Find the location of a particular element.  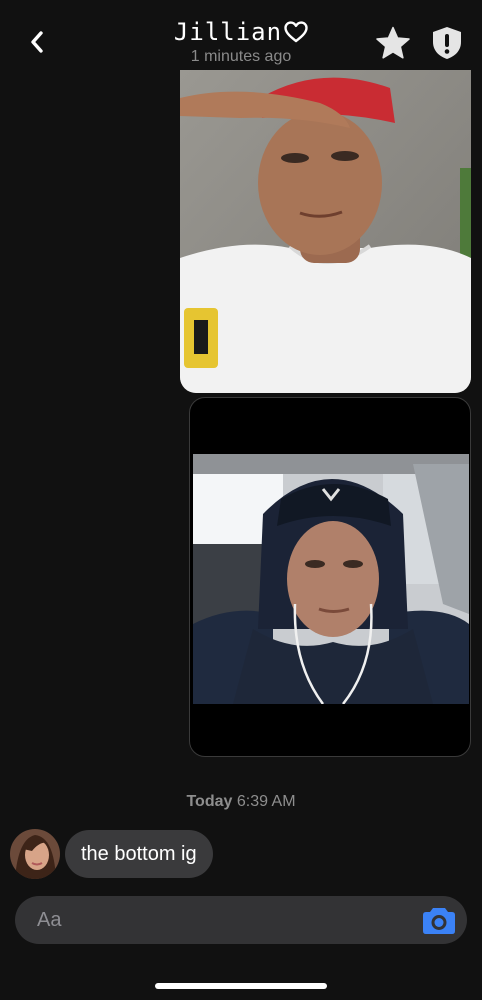

camera-button is located at coordinates (439, 920).